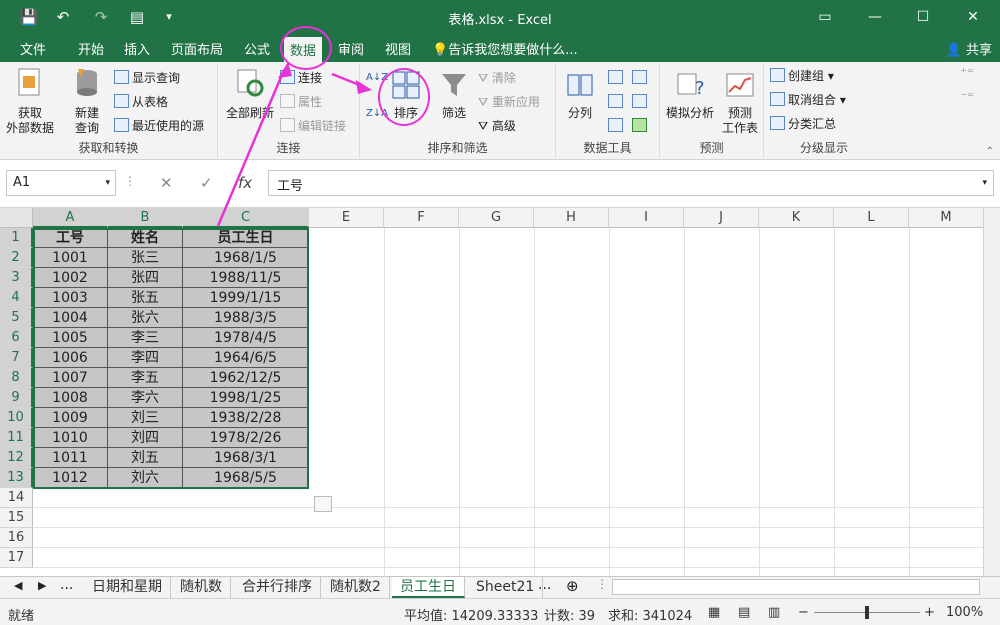 This screenshot has width=1000, height=625. Describe the element at coordinates (245, 183) in the screenshot. I see `insert-function-icon: fx` at that location.